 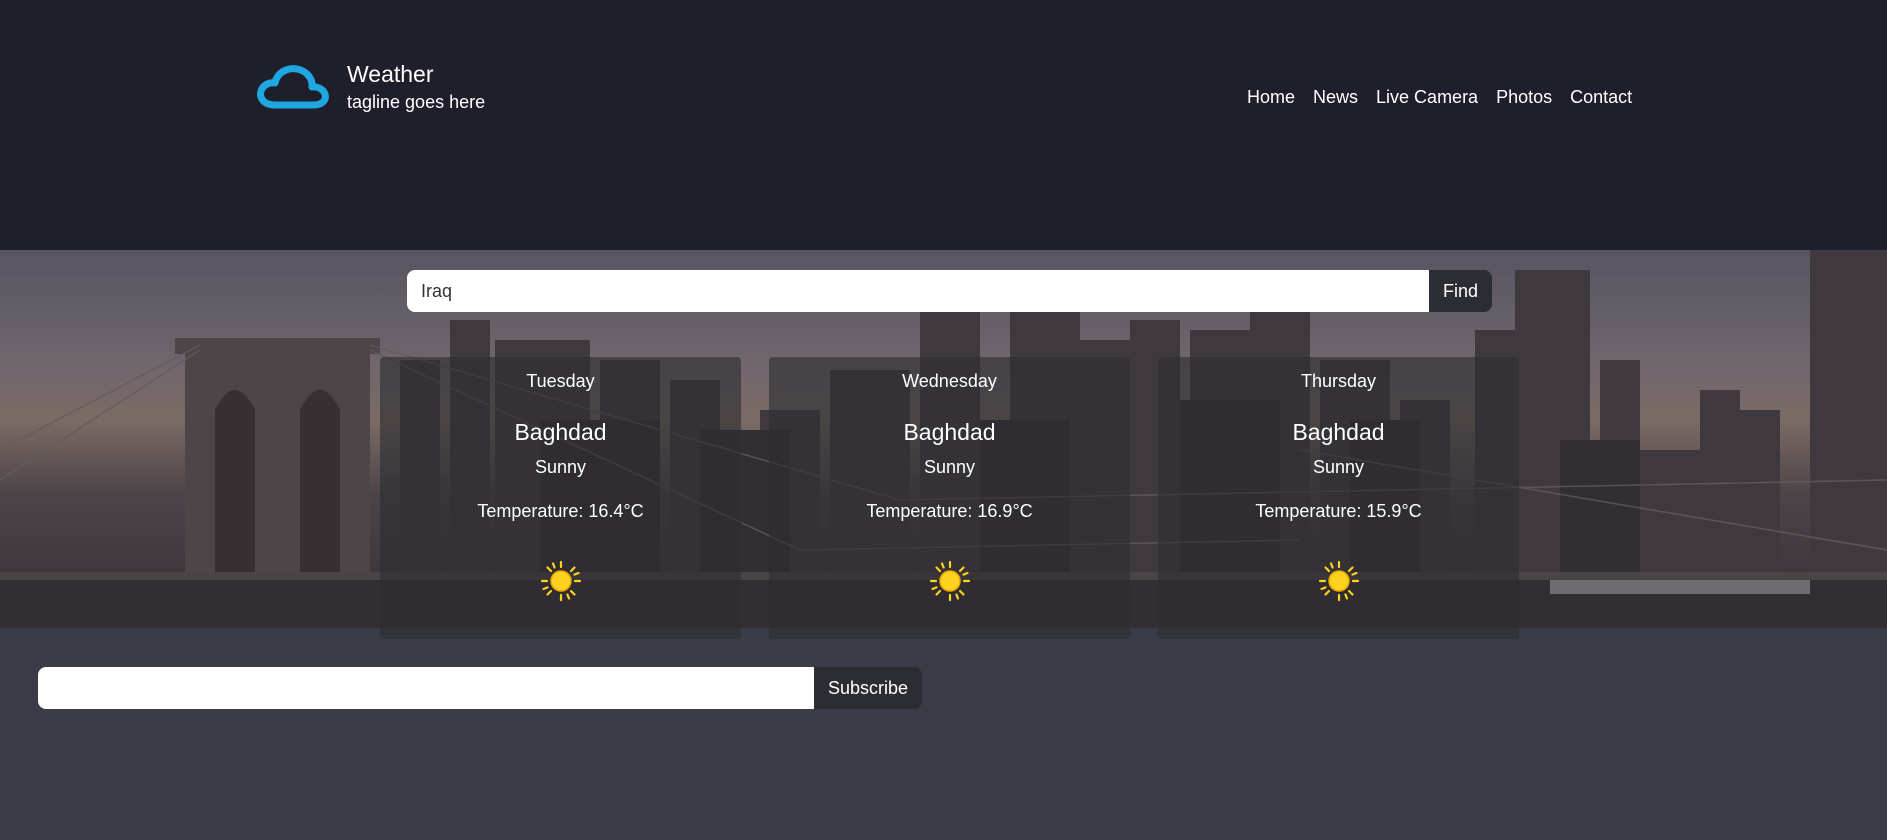 What do you see at coordinates (1461, 291) in the screenshot?
I see `find-button: Find` at bounding box center [1461, 291].